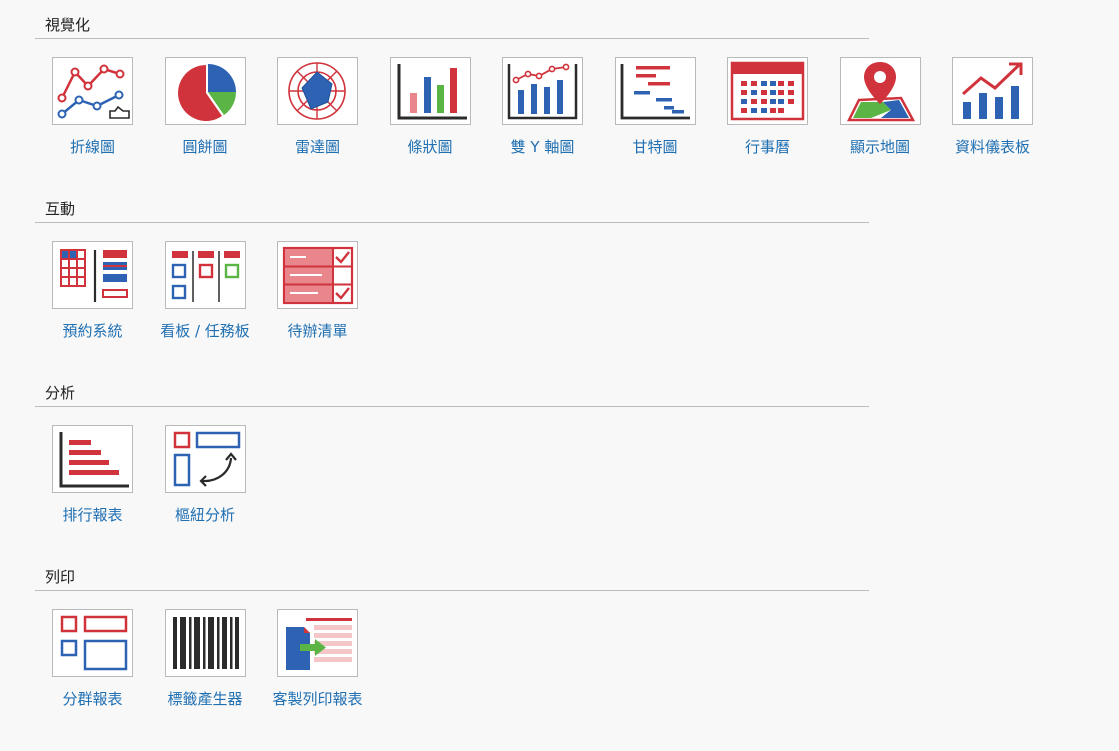  I want to click on app-gantt-chart: 甘特圖, so click(671, 107).